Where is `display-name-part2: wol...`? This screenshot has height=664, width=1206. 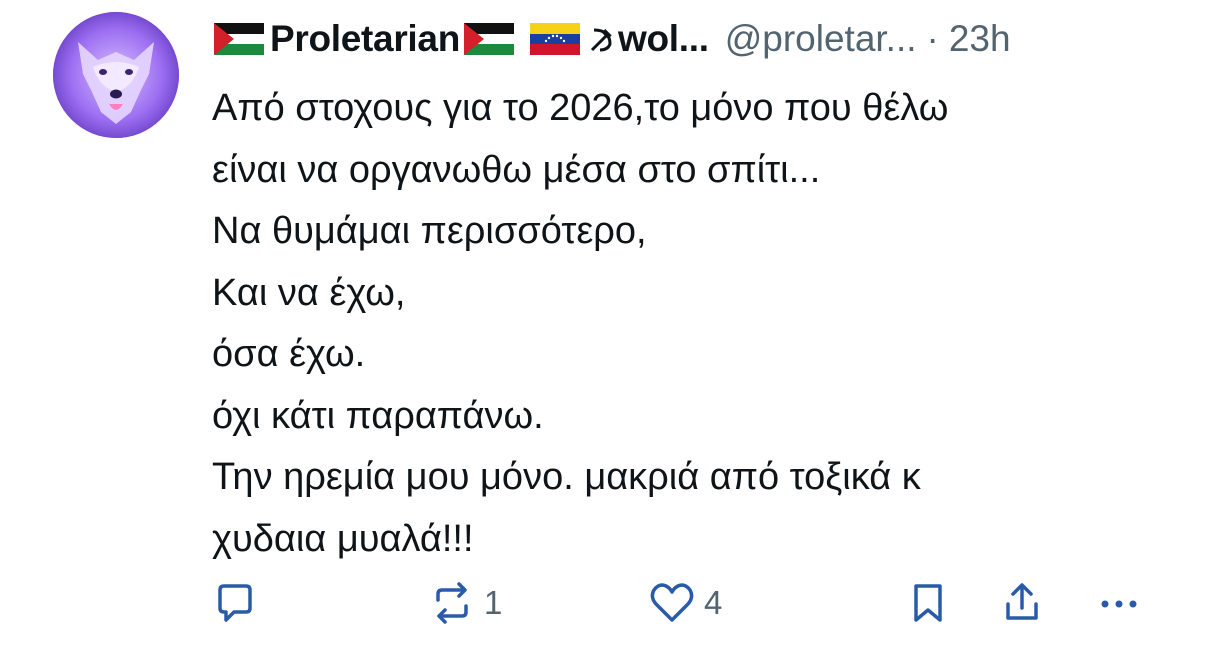
display-name-part2: wol... is located at coordinates (663, 38).